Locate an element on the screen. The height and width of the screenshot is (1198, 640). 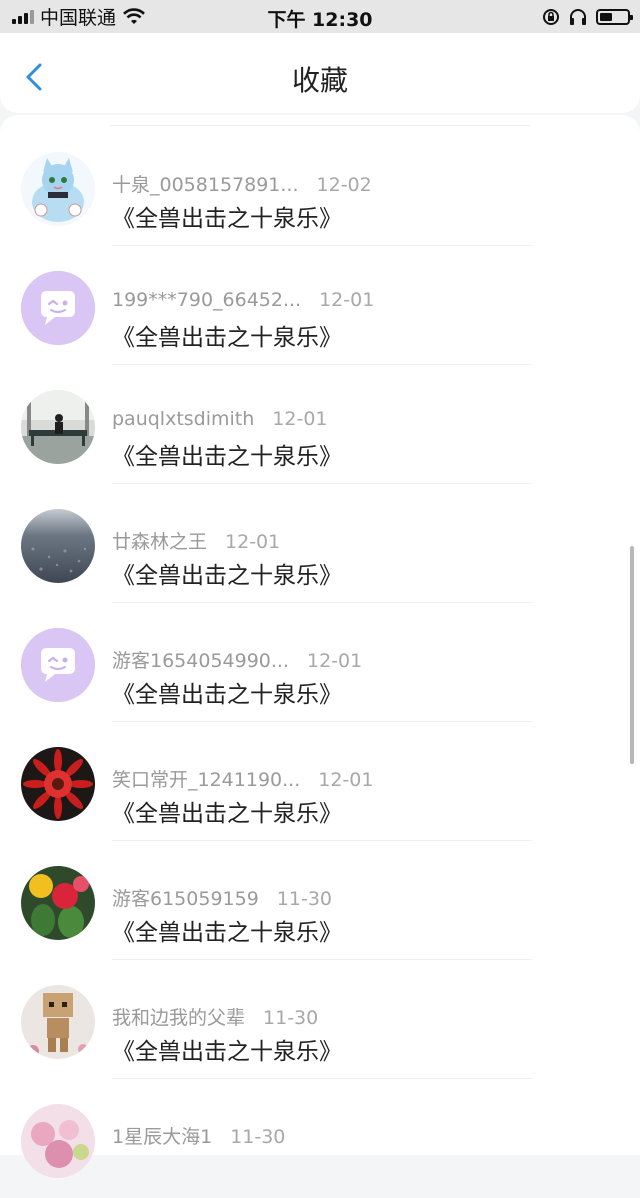
user-name: 十泉_0058157891... 12-02 is located at coordinates (242, 183).